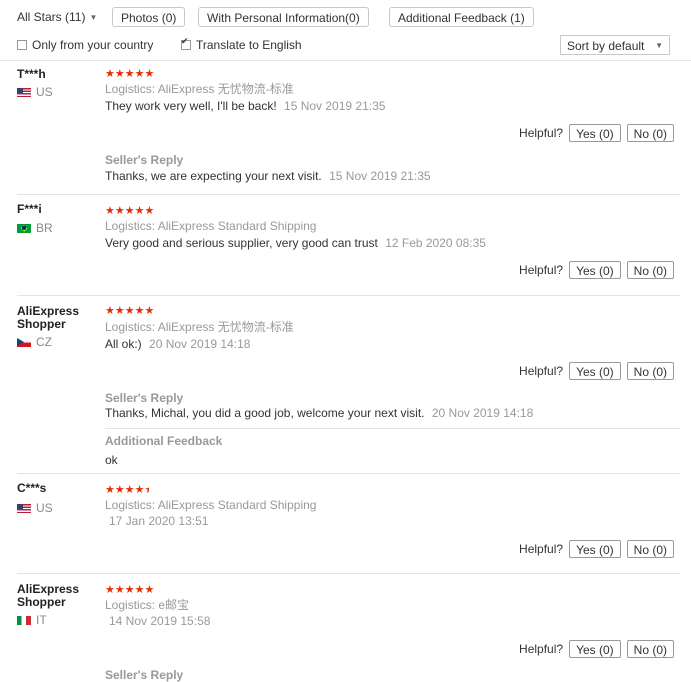  What do you see at coordinates (335, 106) in the screenshot?
I see `review-date: 15 Nov 2019 21:35` at bounding box center [335, 106].